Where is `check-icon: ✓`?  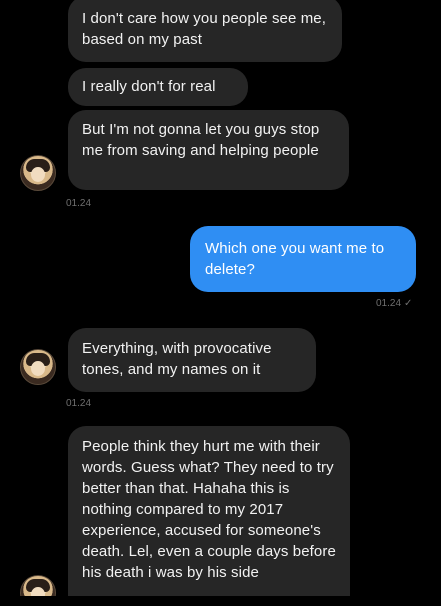 check-icon: ✓ is located at coordinates (408, 303).